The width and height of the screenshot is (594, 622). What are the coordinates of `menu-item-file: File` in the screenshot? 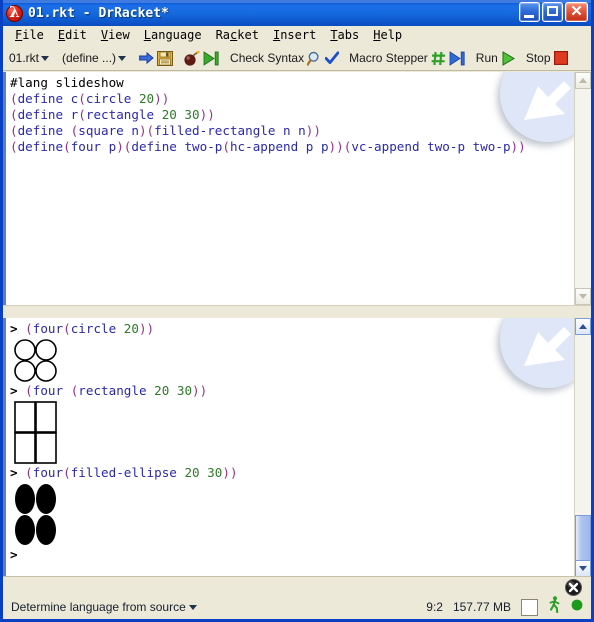 It's located at (29, 35).